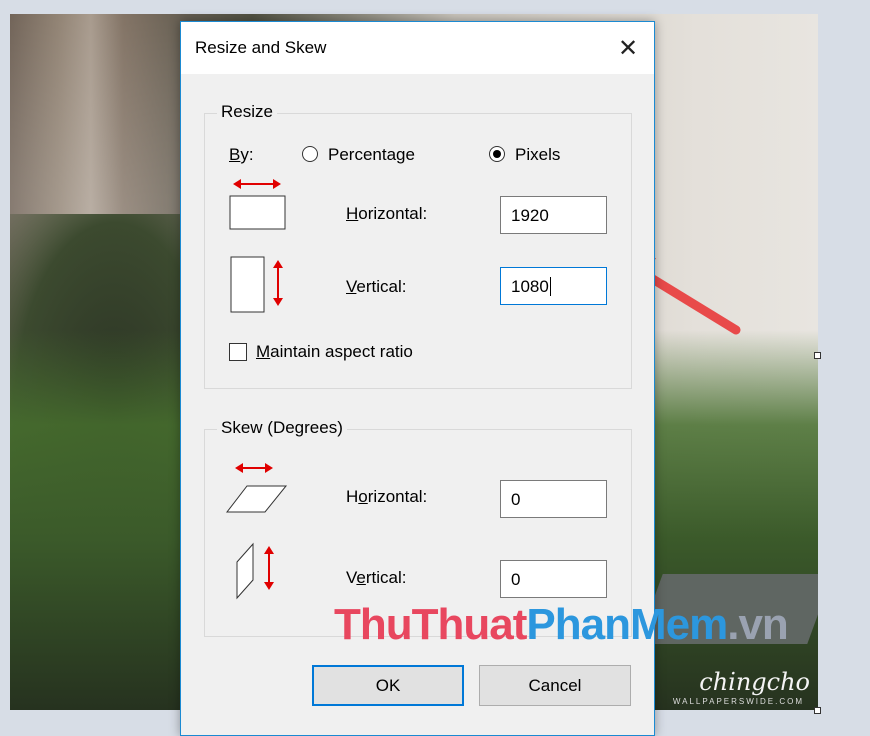 The height and width of the screenshot is (736, 870). What do you see at coordinates (261, 47) in the screenshot?
I see `dialog-title: Resize and Skew` at bounding box center [261, 47].